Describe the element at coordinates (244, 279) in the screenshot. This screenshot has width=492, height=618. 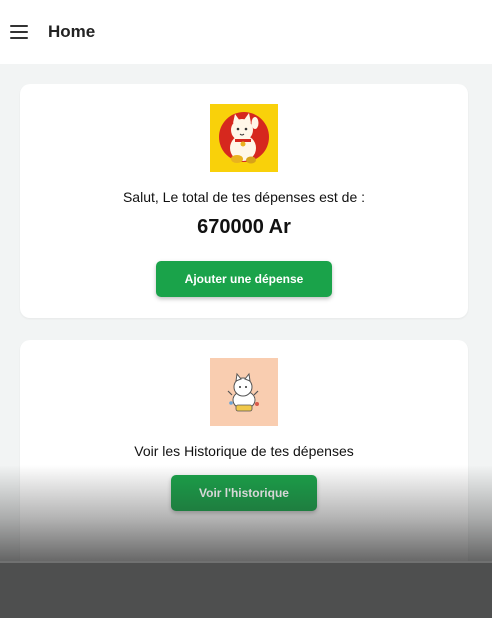
I see `add-expense-button: Ajouter une dépense` at that location.